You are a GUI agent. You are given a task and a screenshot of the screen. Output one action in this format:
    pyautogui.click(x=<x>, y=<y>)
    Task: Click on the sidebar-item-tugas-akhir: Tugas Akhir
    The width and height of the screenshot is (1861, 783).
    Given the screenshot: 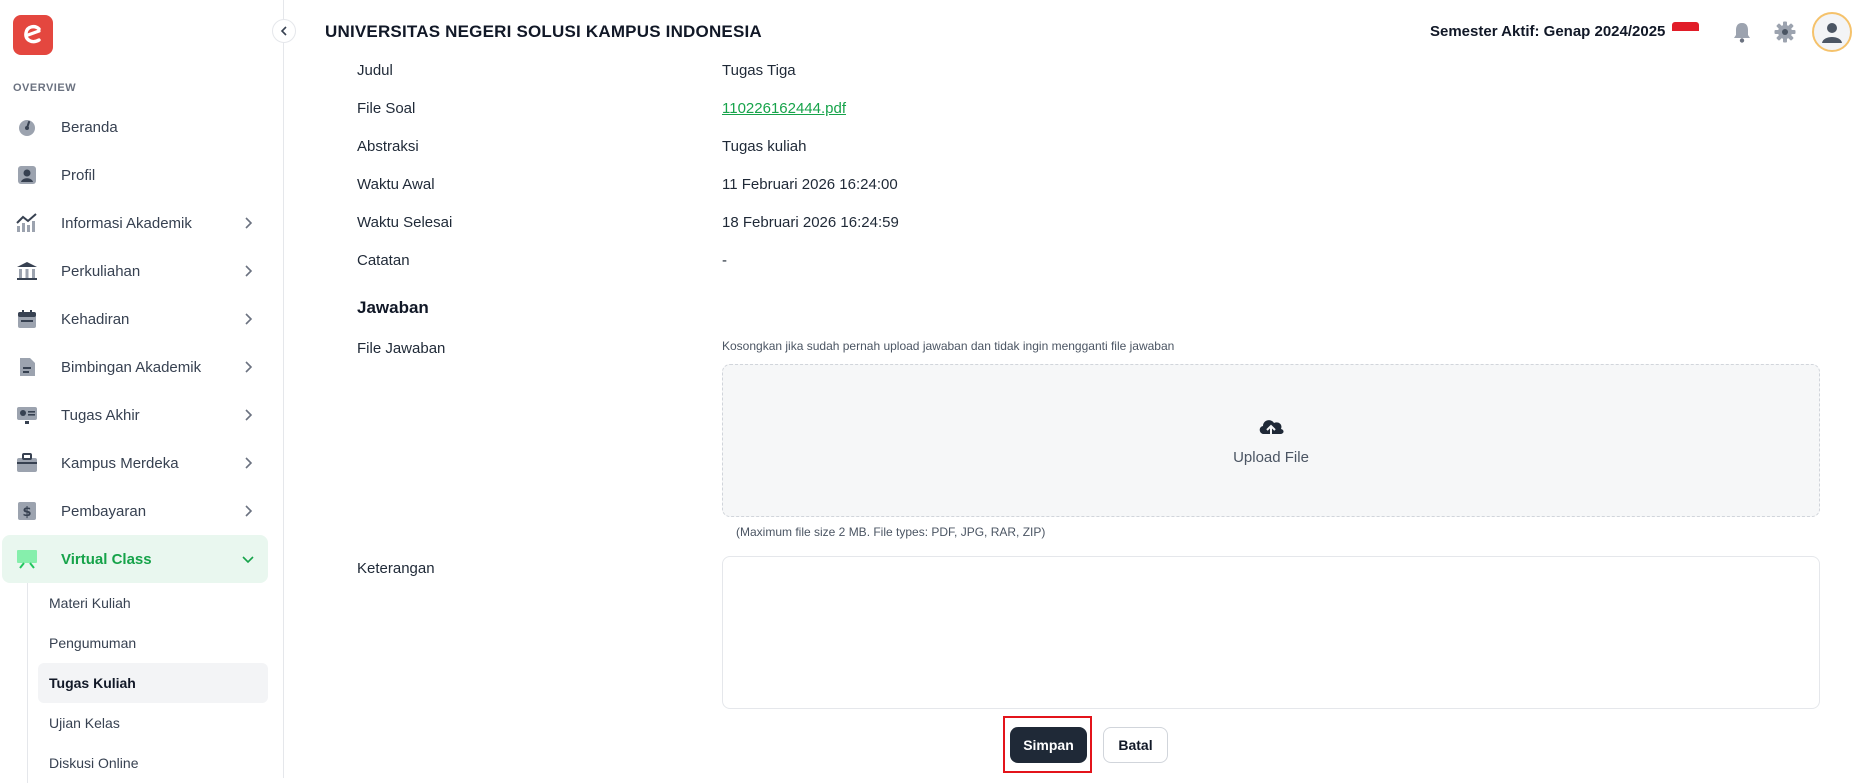 What is the action you would take?
    pyautogui.click(x=135, y=415)
    